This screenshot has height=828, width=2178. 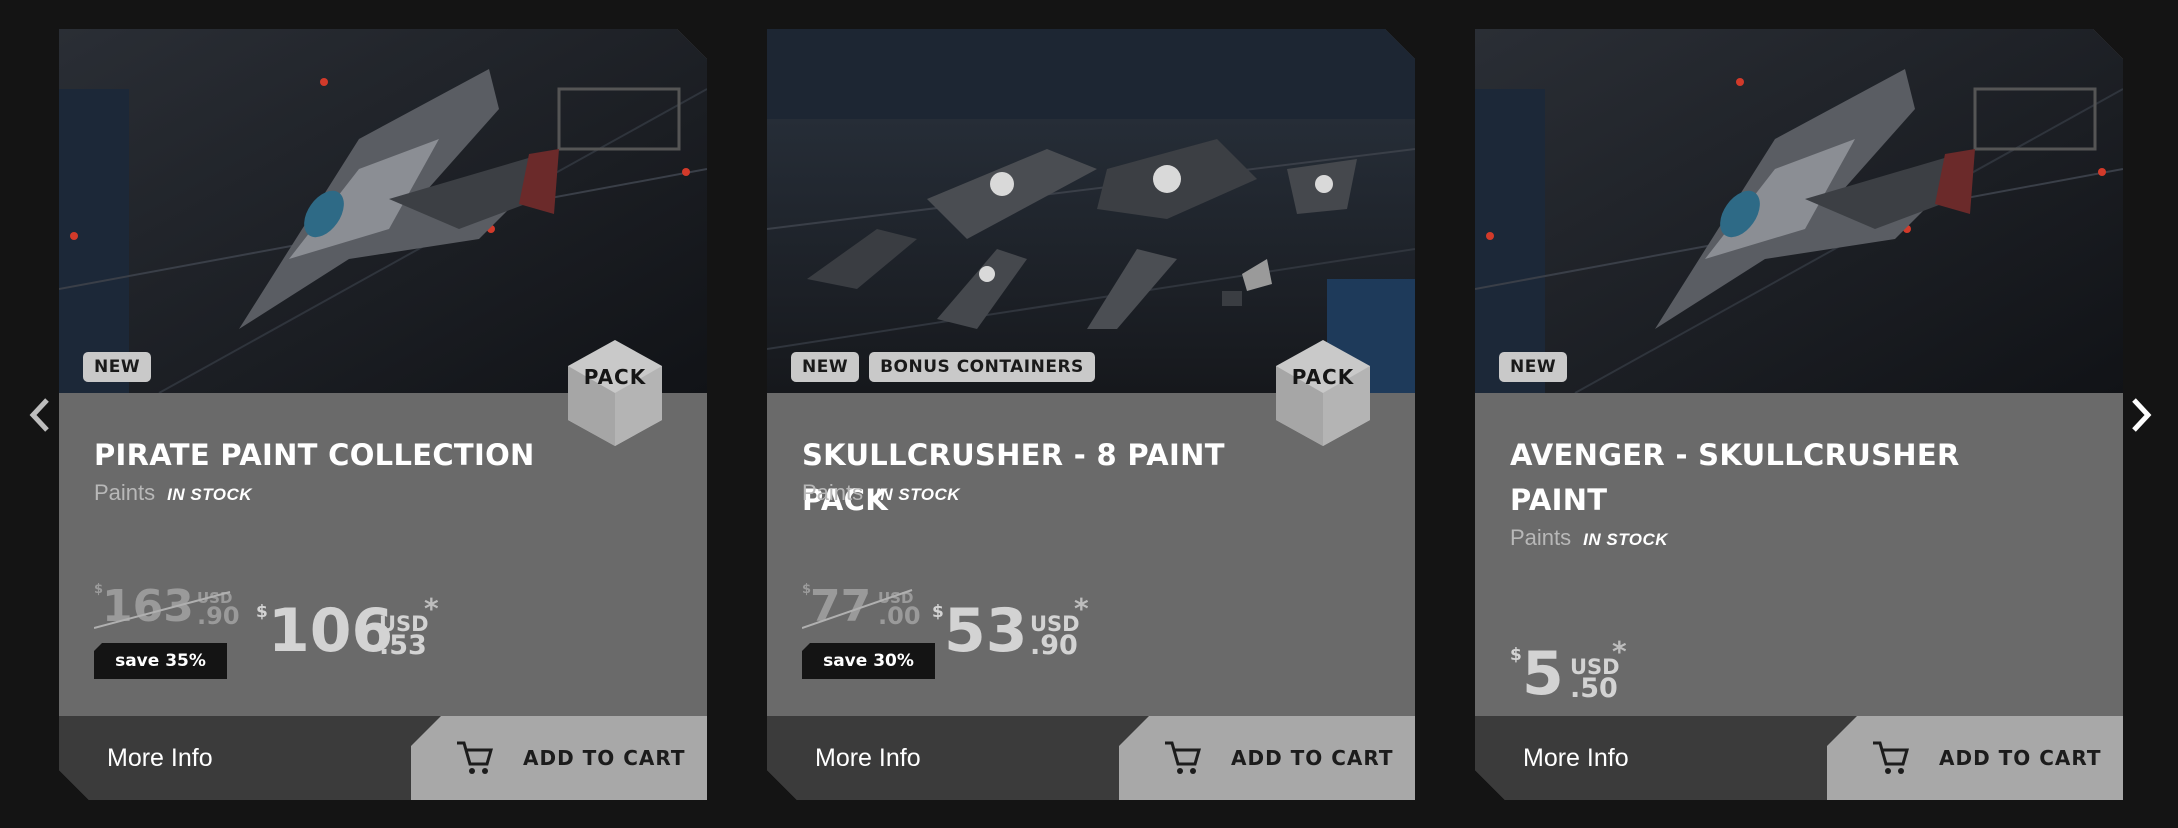 I want to click on chevron-right-icon, so click(x=2142, y=415).